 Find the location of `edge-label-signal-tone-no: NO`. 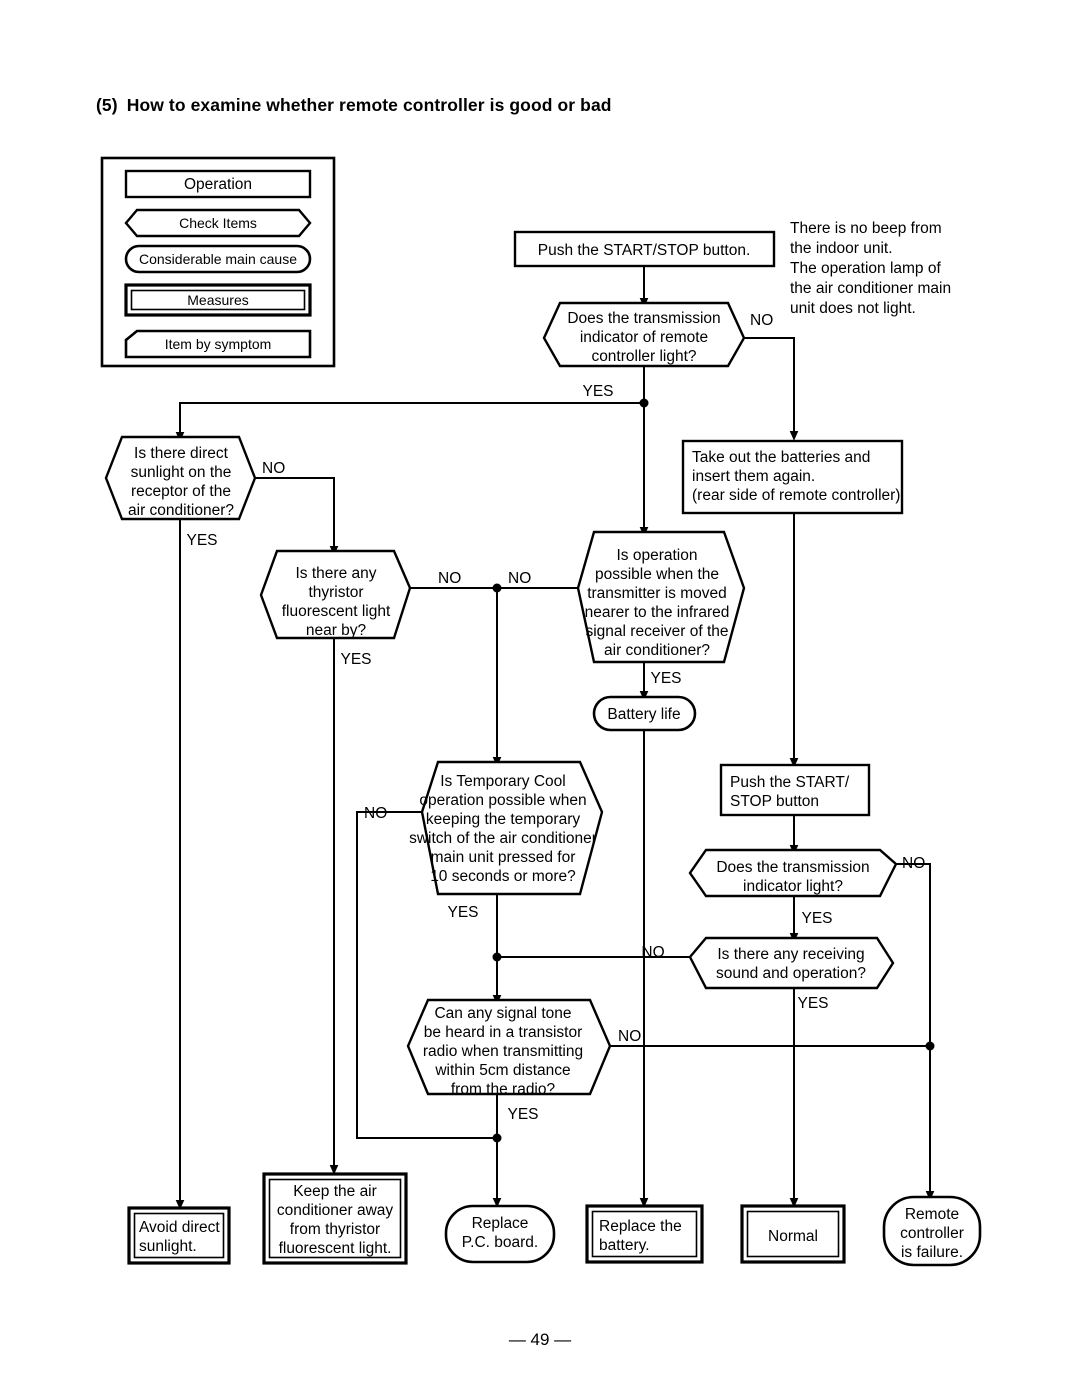

edge-label-signal-tone-no: NO is located at coordinates (629, 1036).